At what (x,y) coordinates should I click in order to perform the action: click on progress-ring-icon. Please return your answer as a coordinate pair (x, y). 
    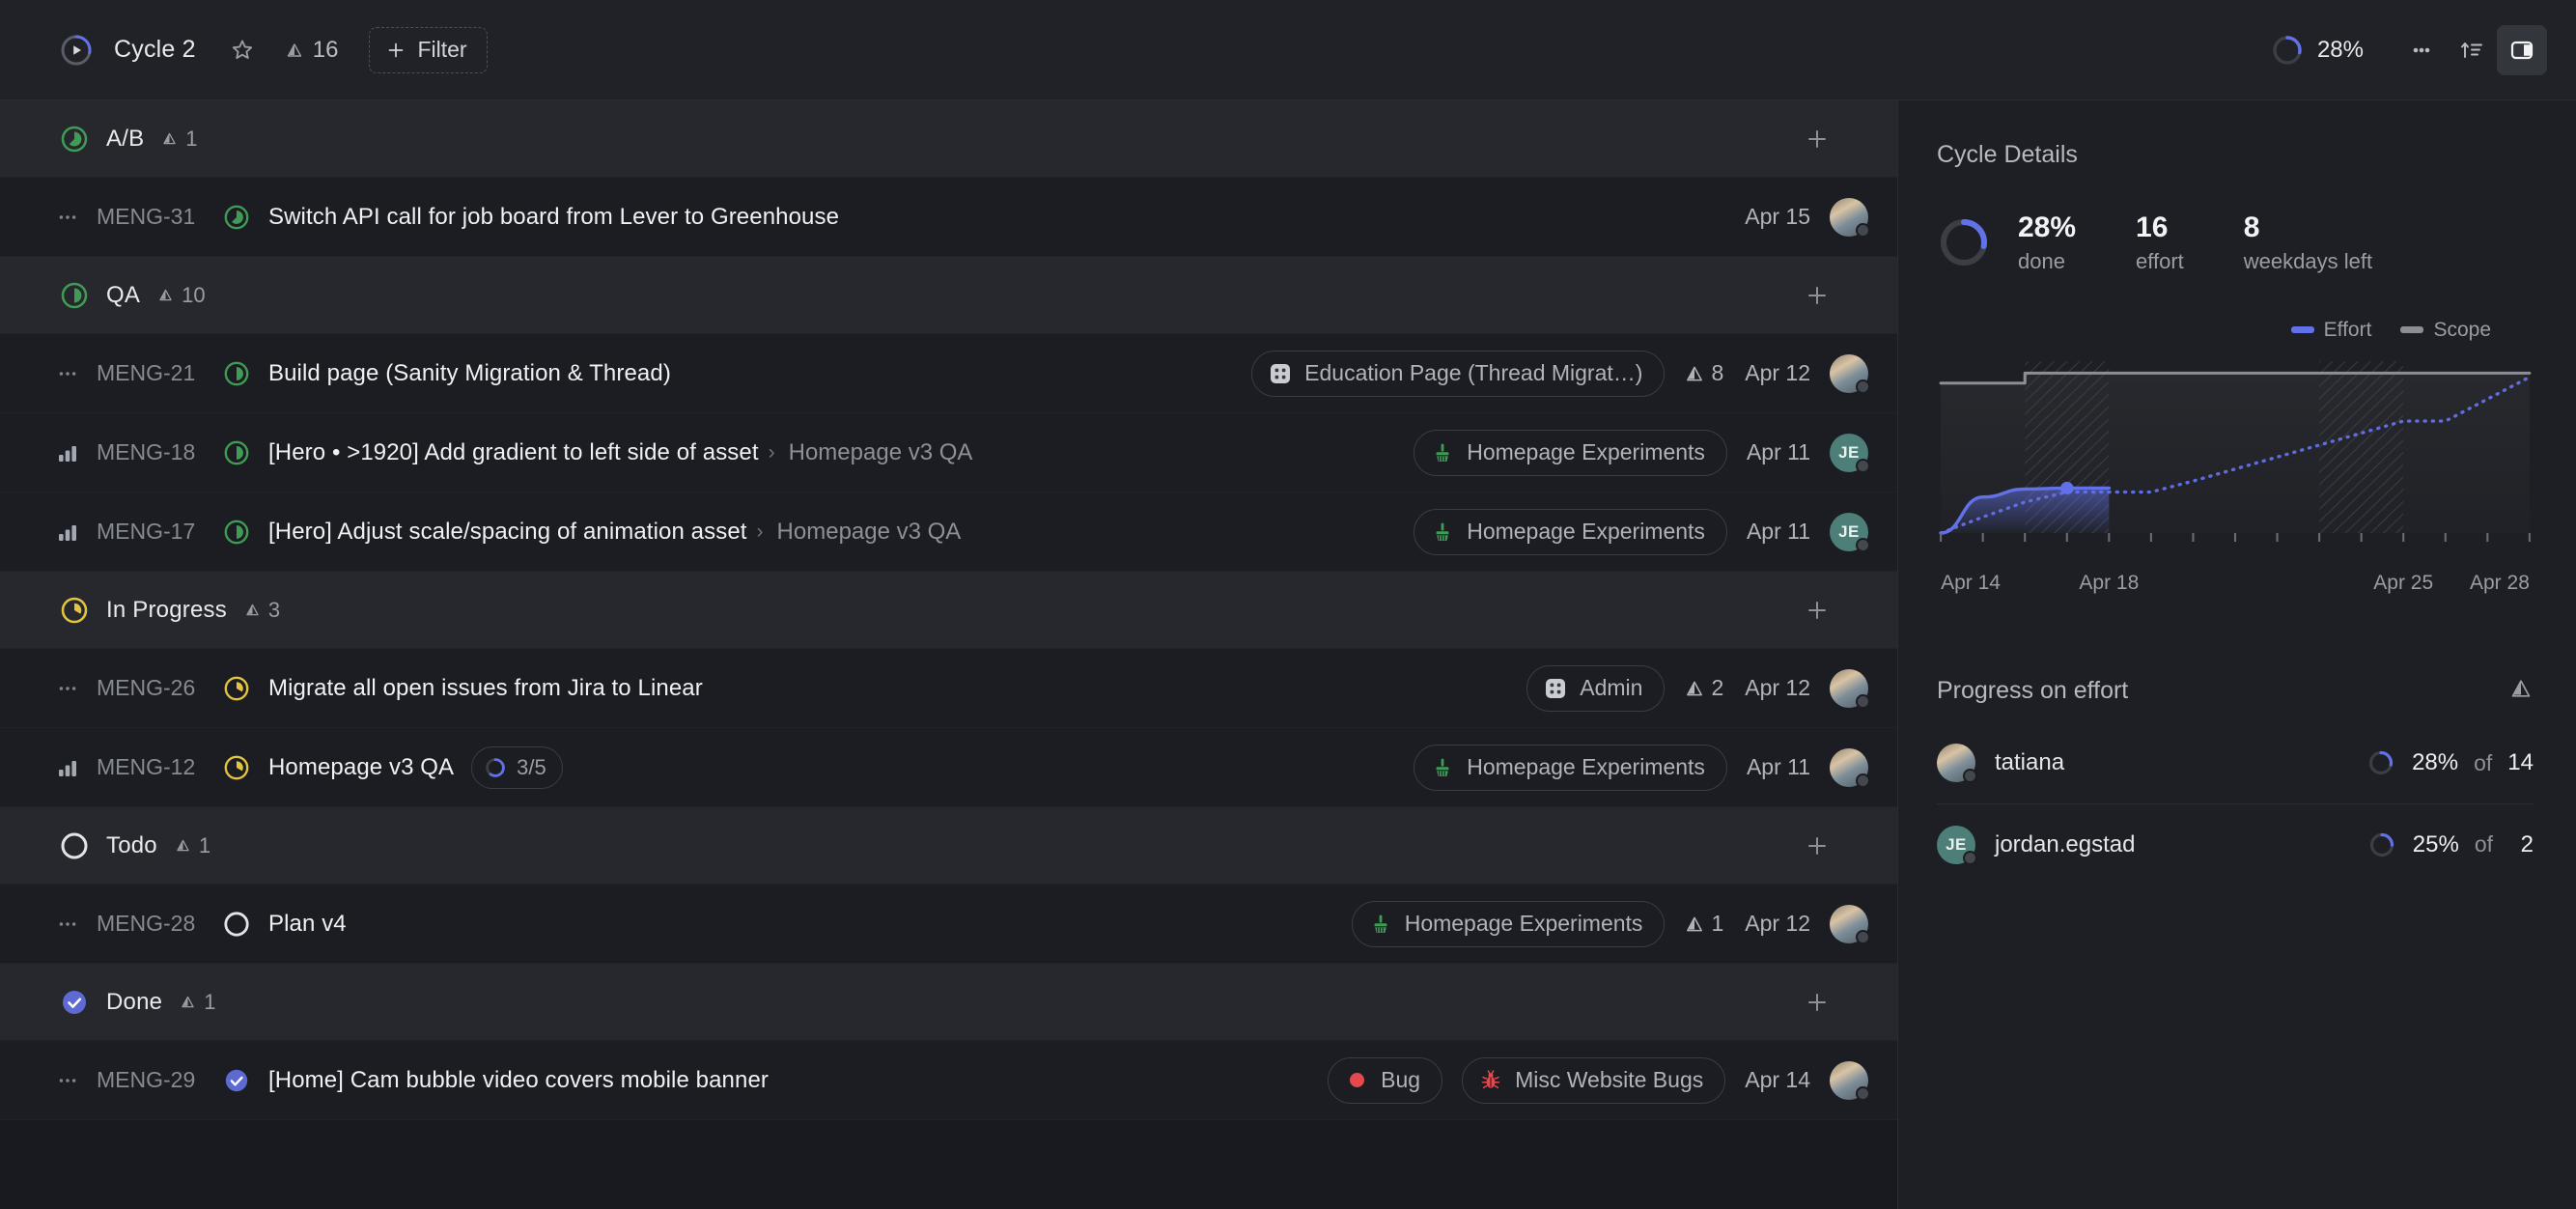
    Looking at the image, I should click on (2381, 762).